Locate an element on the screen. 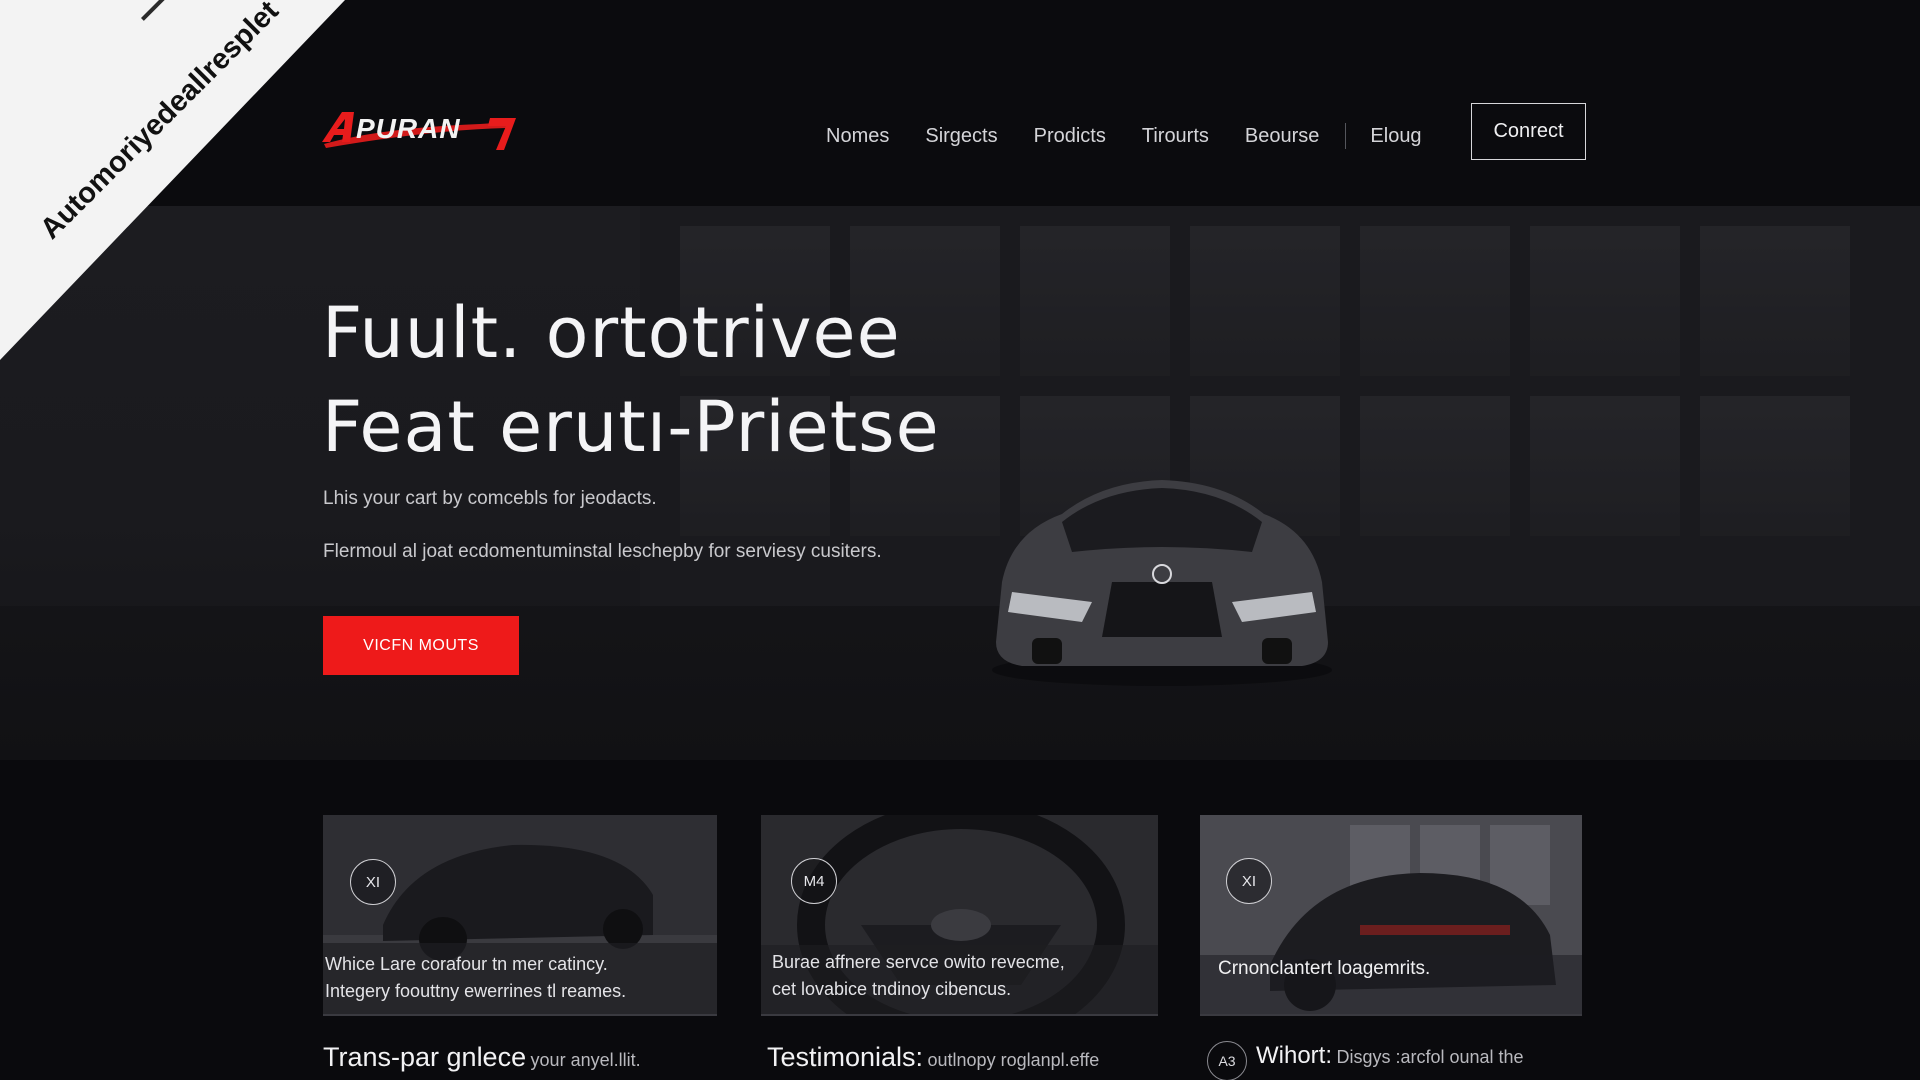 The height and width of the screenshot is (1080, 1920). section-title-3: Wihort: Disgys :arcfol ounal the is located at coordinates (1390, 1056).